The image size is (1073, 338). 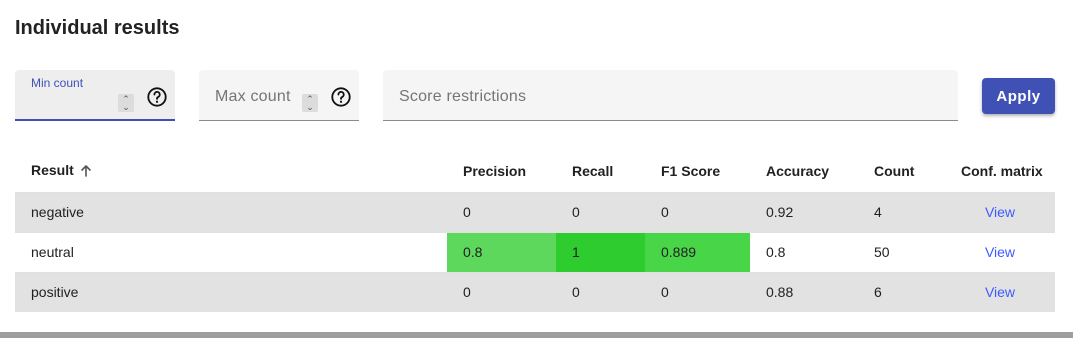 I want to click on table-row: positive 0 0 0 0.88 6 View, so click(x=535, y=292).